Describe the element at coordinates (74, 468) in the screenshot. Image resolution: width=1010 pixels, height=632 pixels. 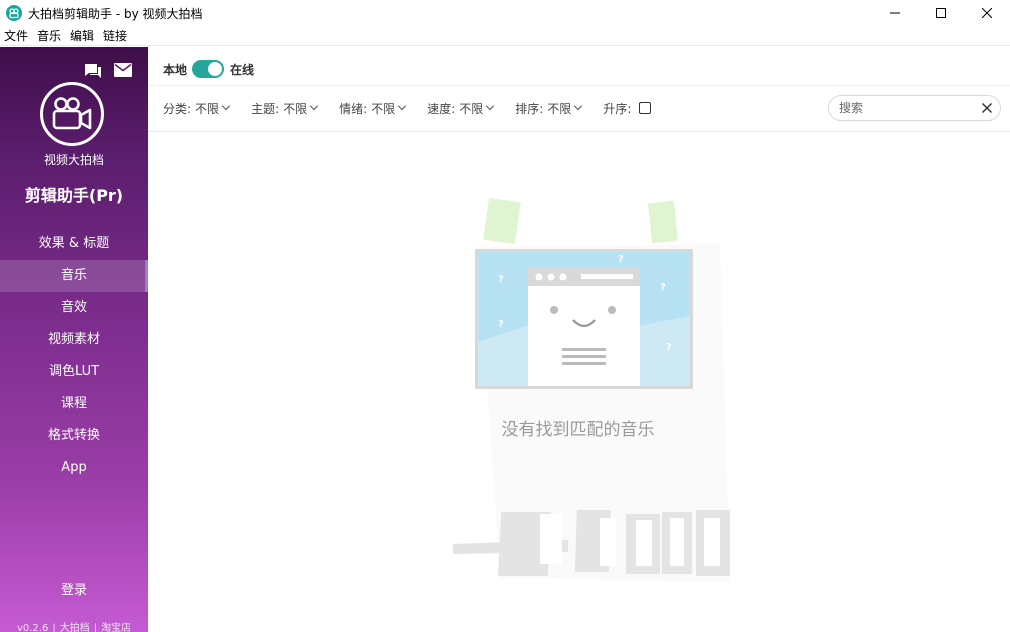
I see `sidebar-item-app: App` at that location.